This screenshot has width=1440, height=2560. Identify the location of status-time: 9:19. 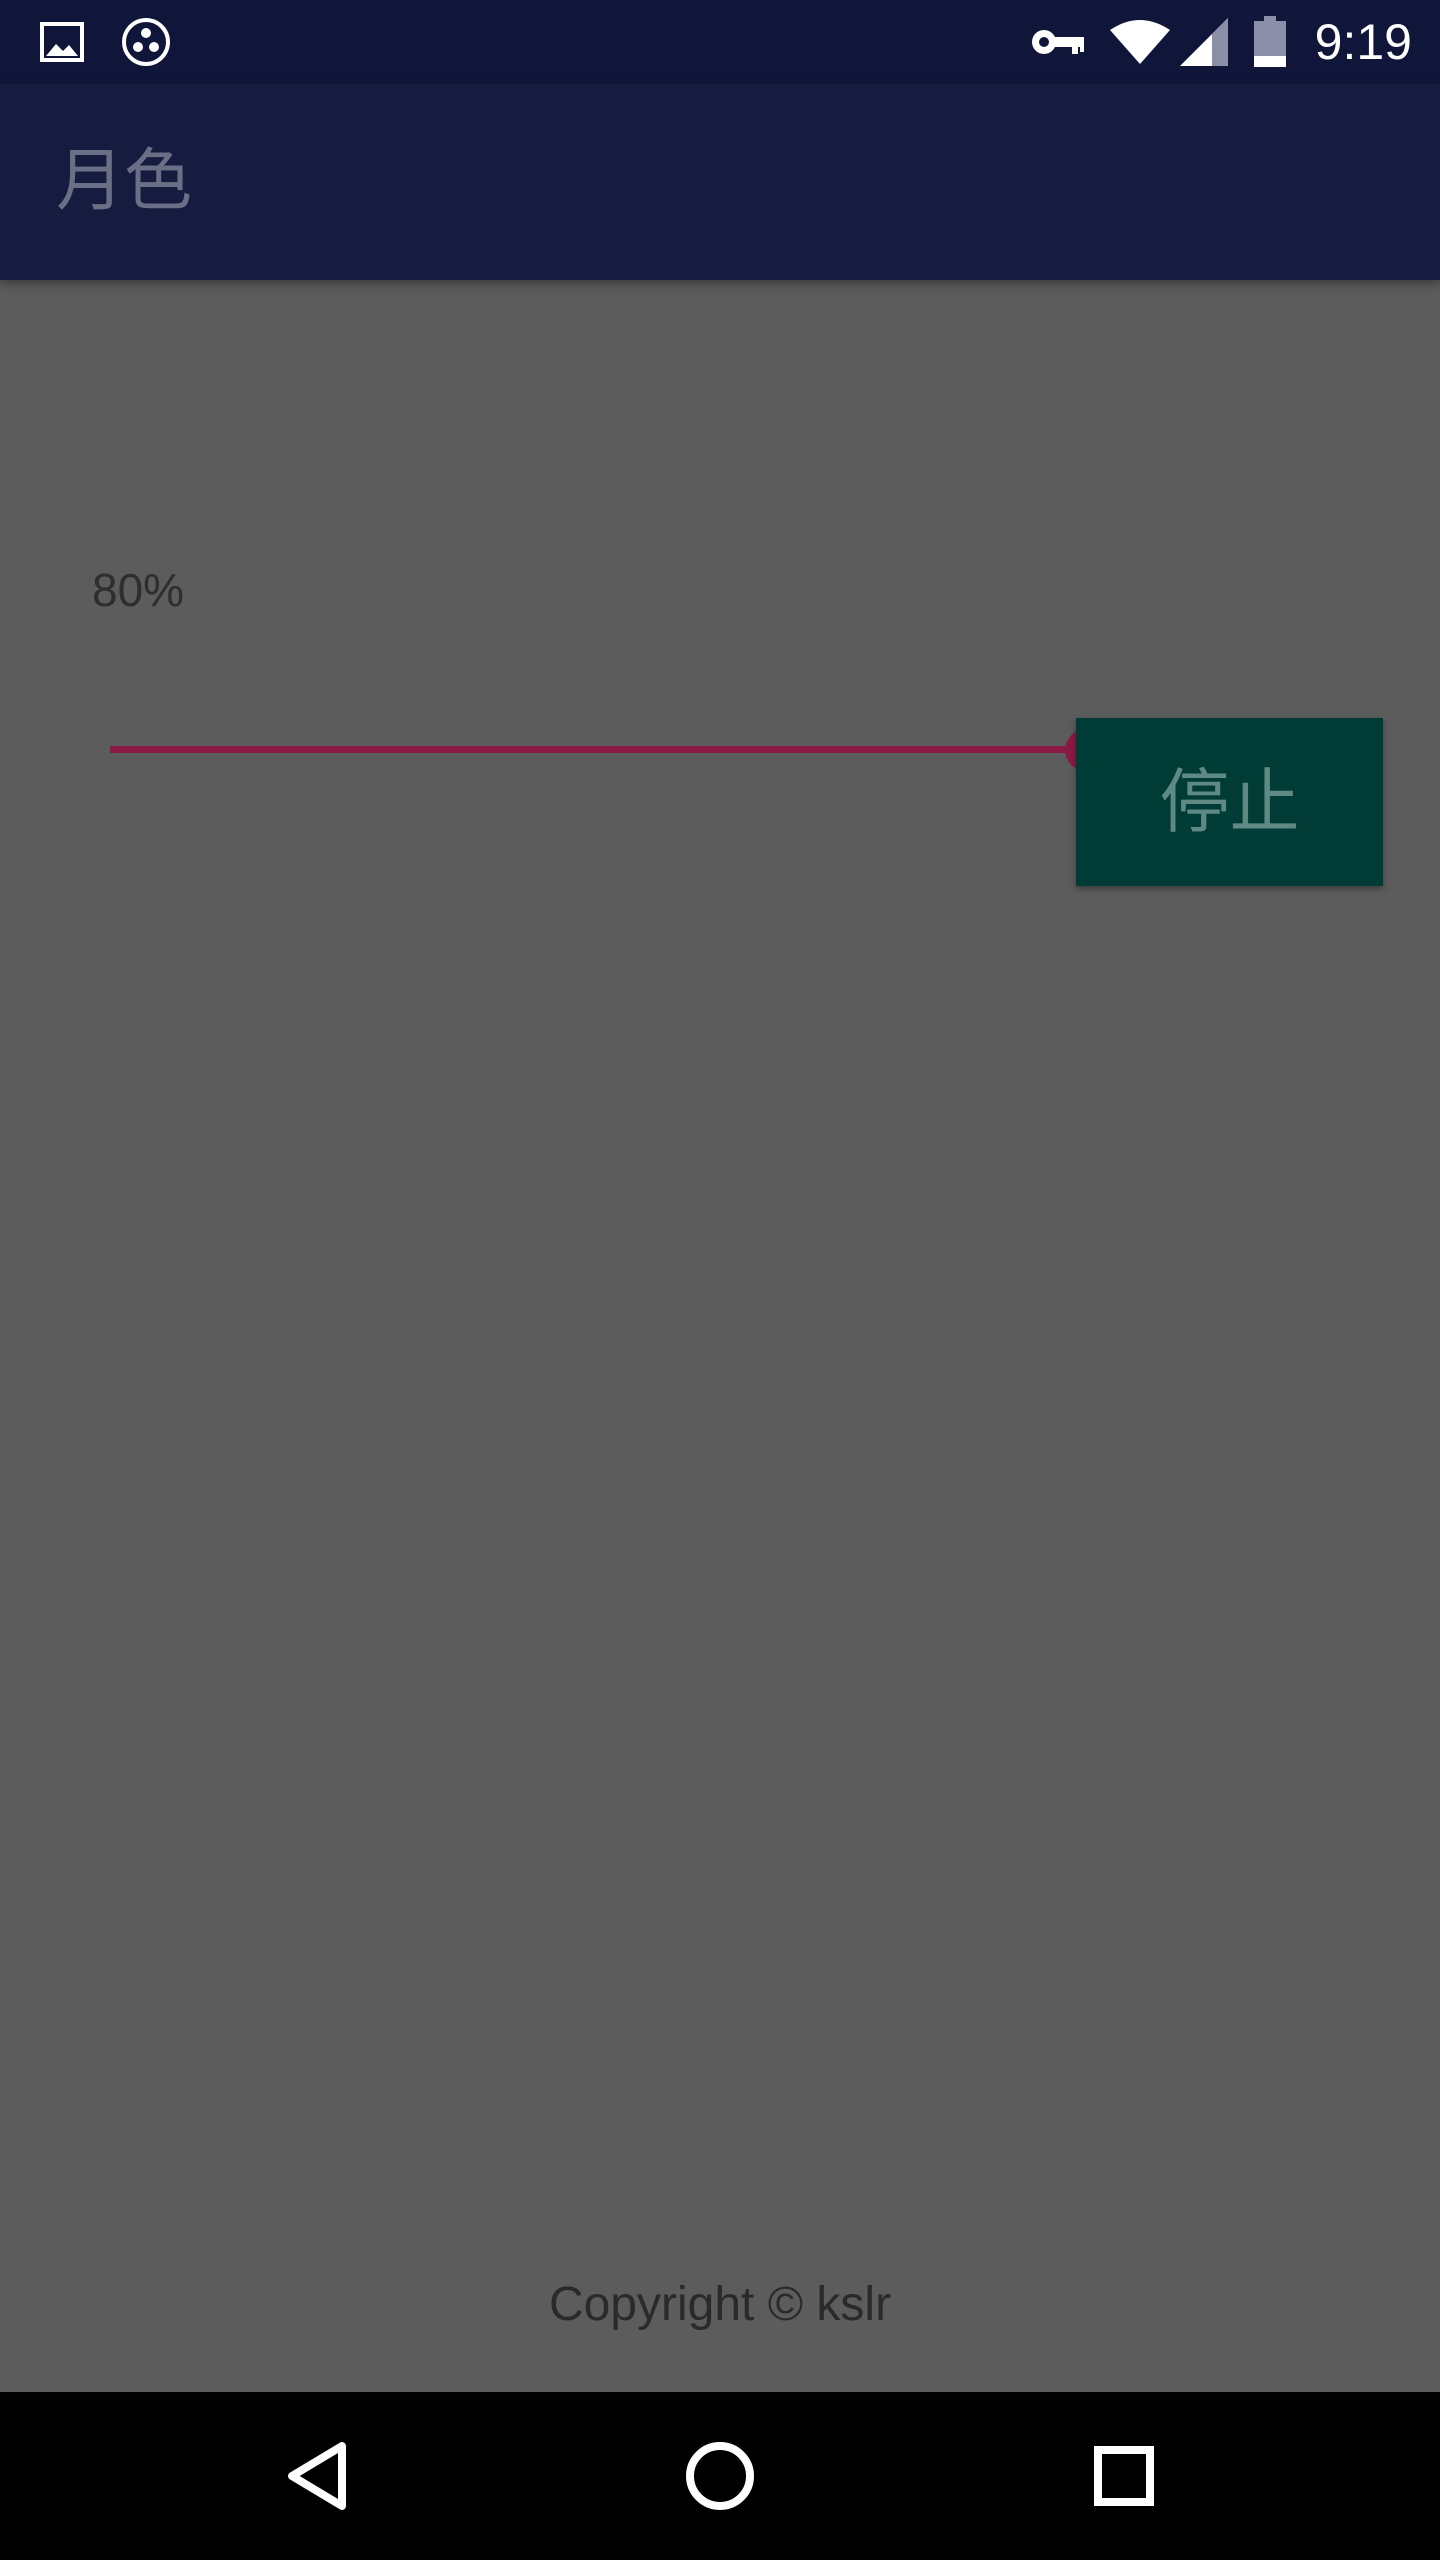
(1363, 42).